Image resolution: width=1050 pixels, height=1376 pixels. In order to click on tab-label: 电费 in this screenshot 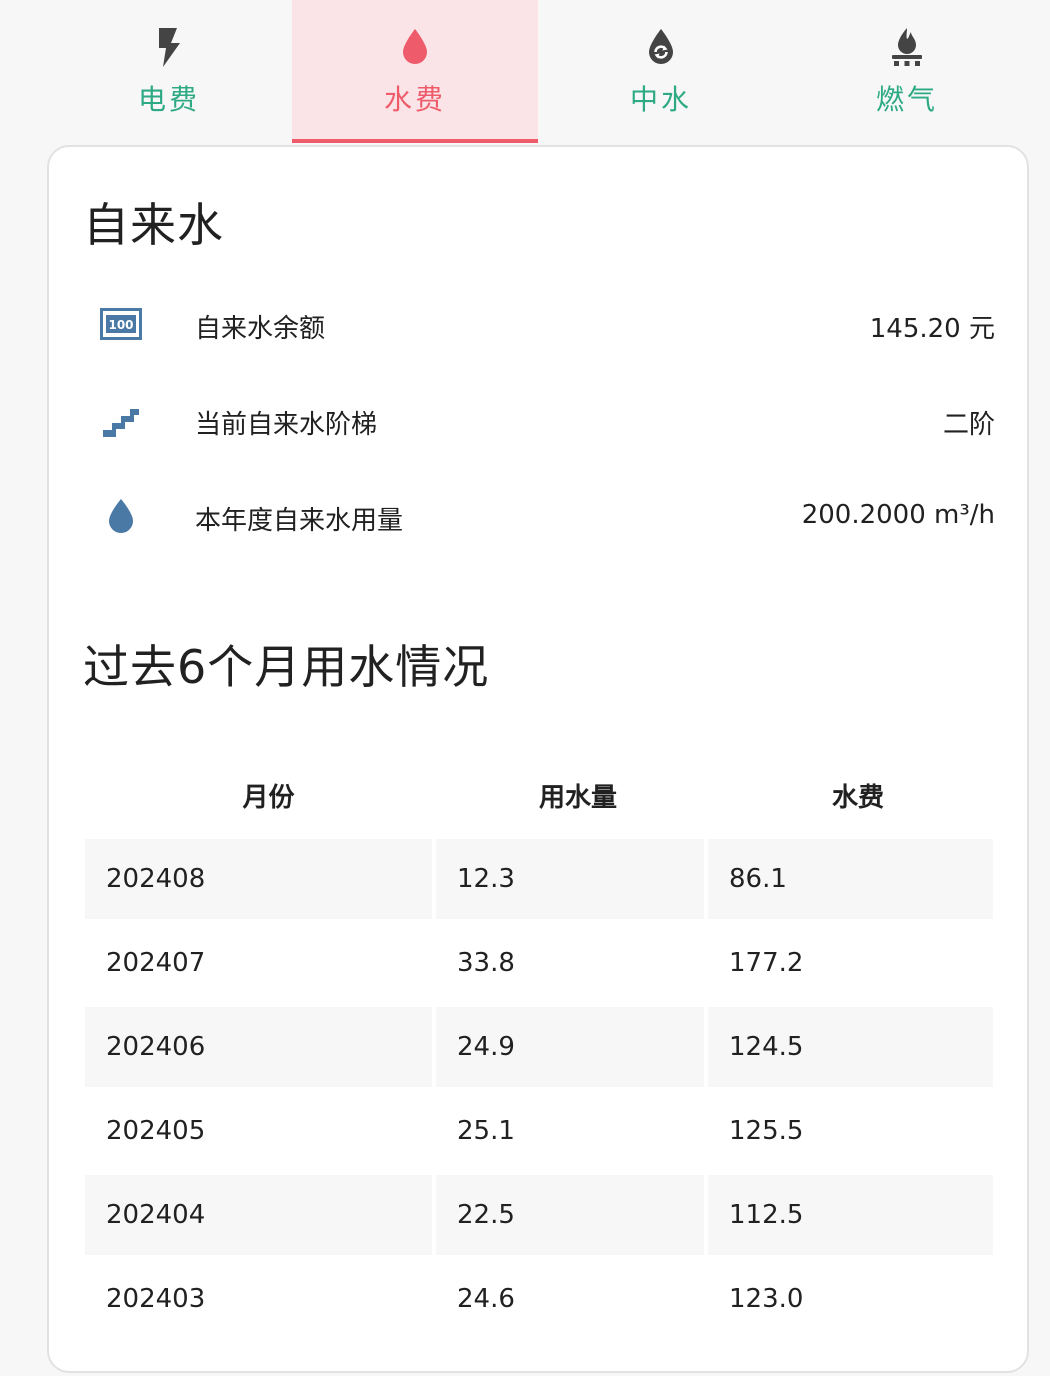, I will do `click(168, 99)`.